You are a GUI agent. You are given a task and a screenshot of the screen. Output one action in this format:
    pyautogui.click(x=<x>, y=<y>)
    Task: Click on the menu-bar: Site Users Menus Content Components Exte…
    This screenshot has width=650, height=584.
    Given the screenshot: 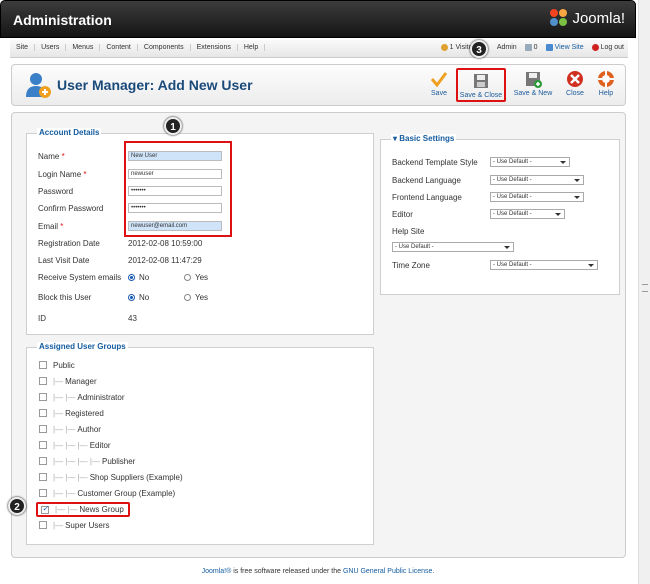 What is the action you would take?
    pyautogui.click(x=319, y=49)
    